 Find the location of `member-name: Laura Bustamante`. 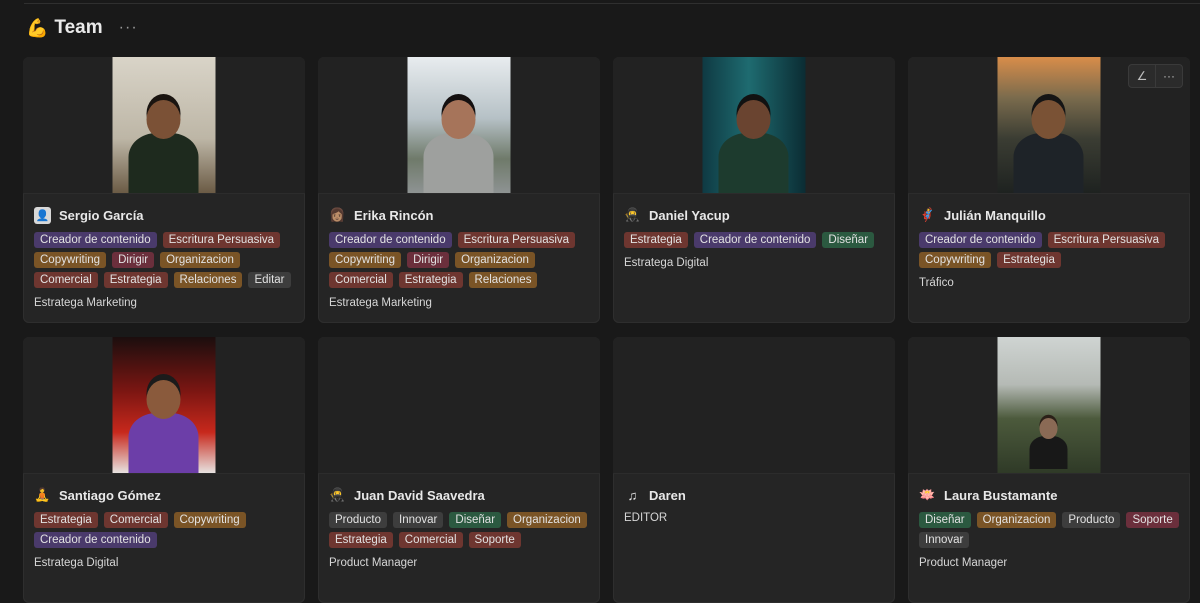

member-name: Laura Bustamante is located at coordinates (1001, 495).